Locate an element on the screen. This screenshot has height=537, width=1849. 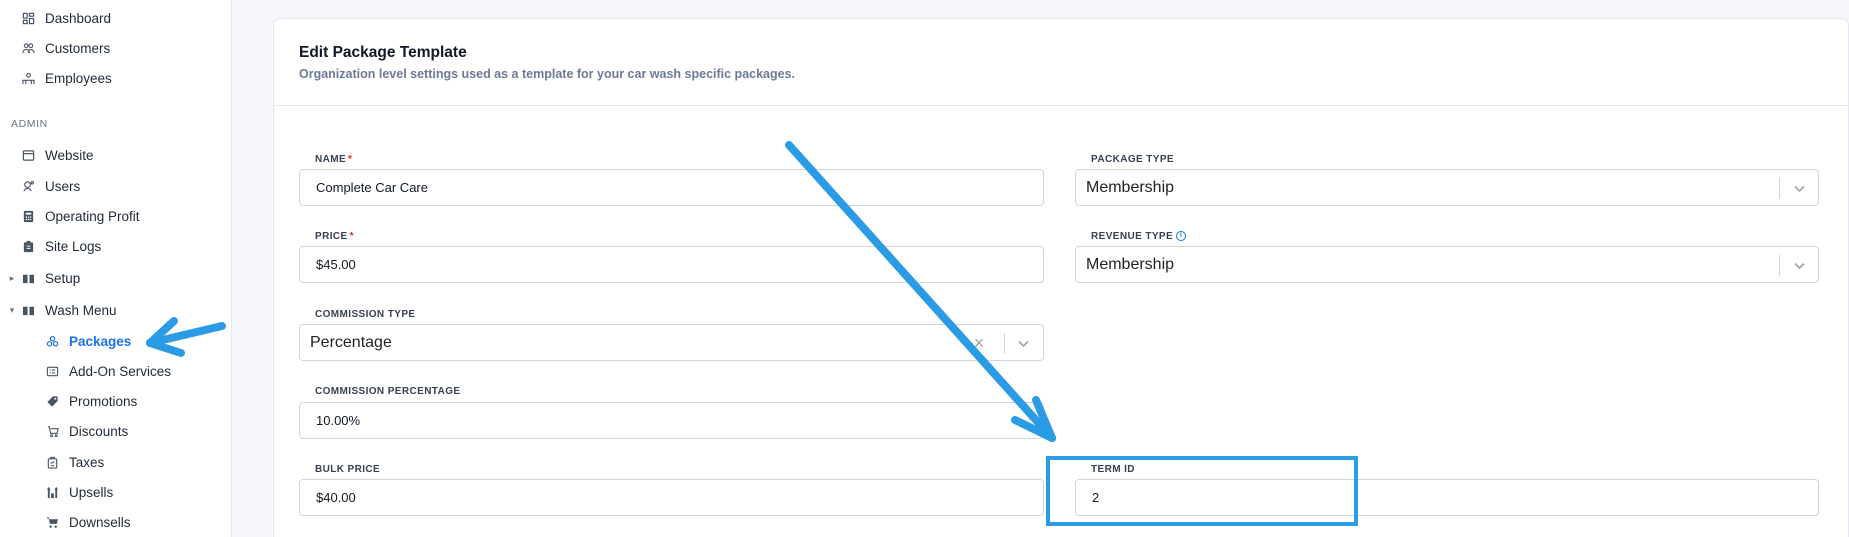
commission-type-label: COMMISSION TYPE is located at coordinates (365, 314).